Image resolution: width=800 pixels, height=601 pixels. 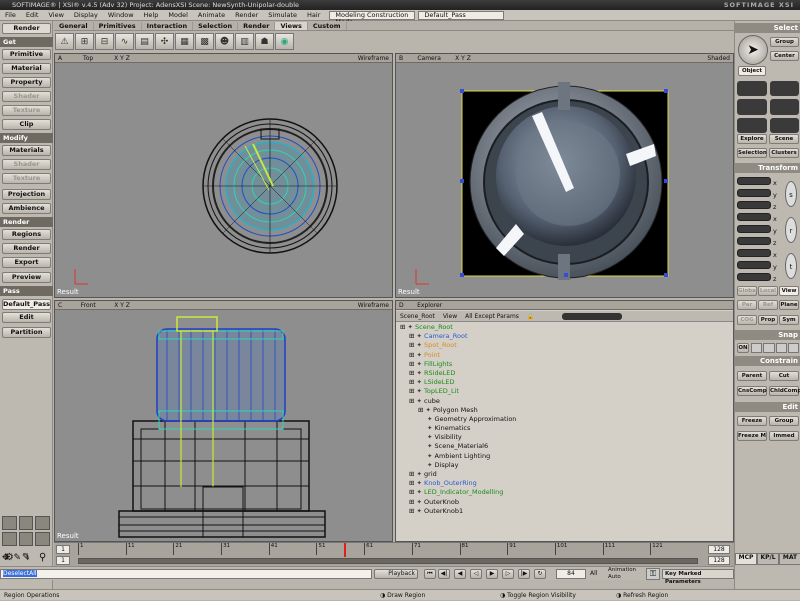 What do you see at coordinates (754, 241) in the screenshot?
I see `rotate-z-field` at bounding box center [754, 241].